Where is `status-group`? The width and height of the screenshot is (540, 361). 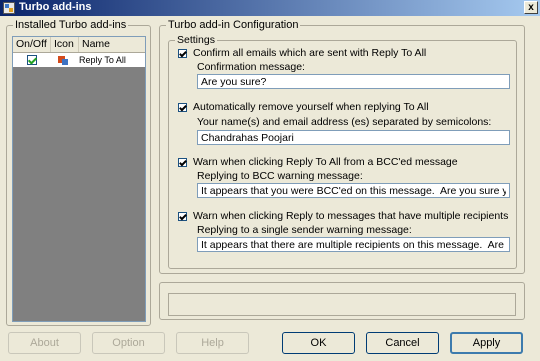
status-group is located at coordinates (342, 301).